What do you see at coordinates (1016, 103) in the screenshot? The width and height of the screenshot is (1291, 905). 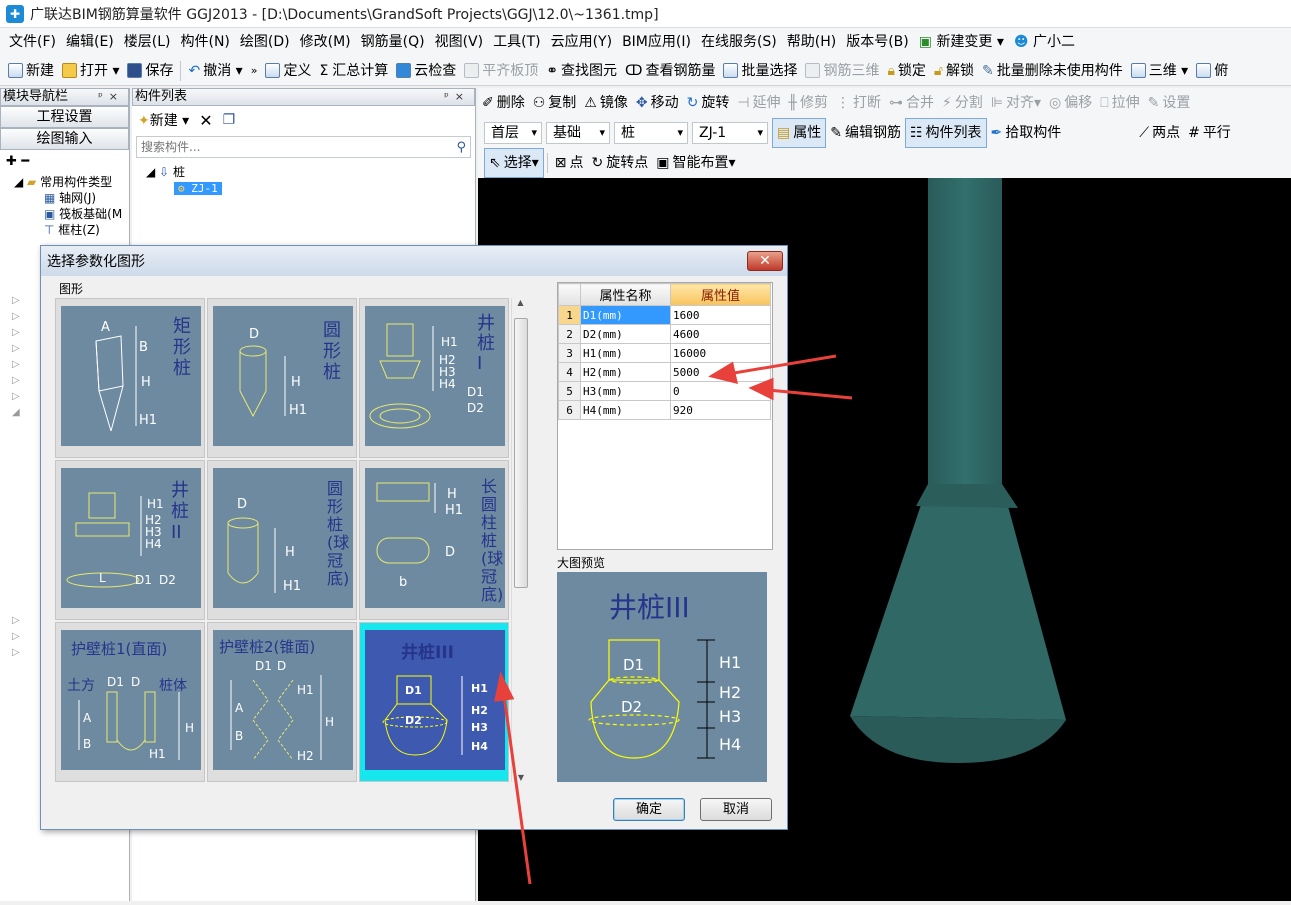 I see `align-button: ⊫ 对齐 ▾` at bounding box center [1016, 103].